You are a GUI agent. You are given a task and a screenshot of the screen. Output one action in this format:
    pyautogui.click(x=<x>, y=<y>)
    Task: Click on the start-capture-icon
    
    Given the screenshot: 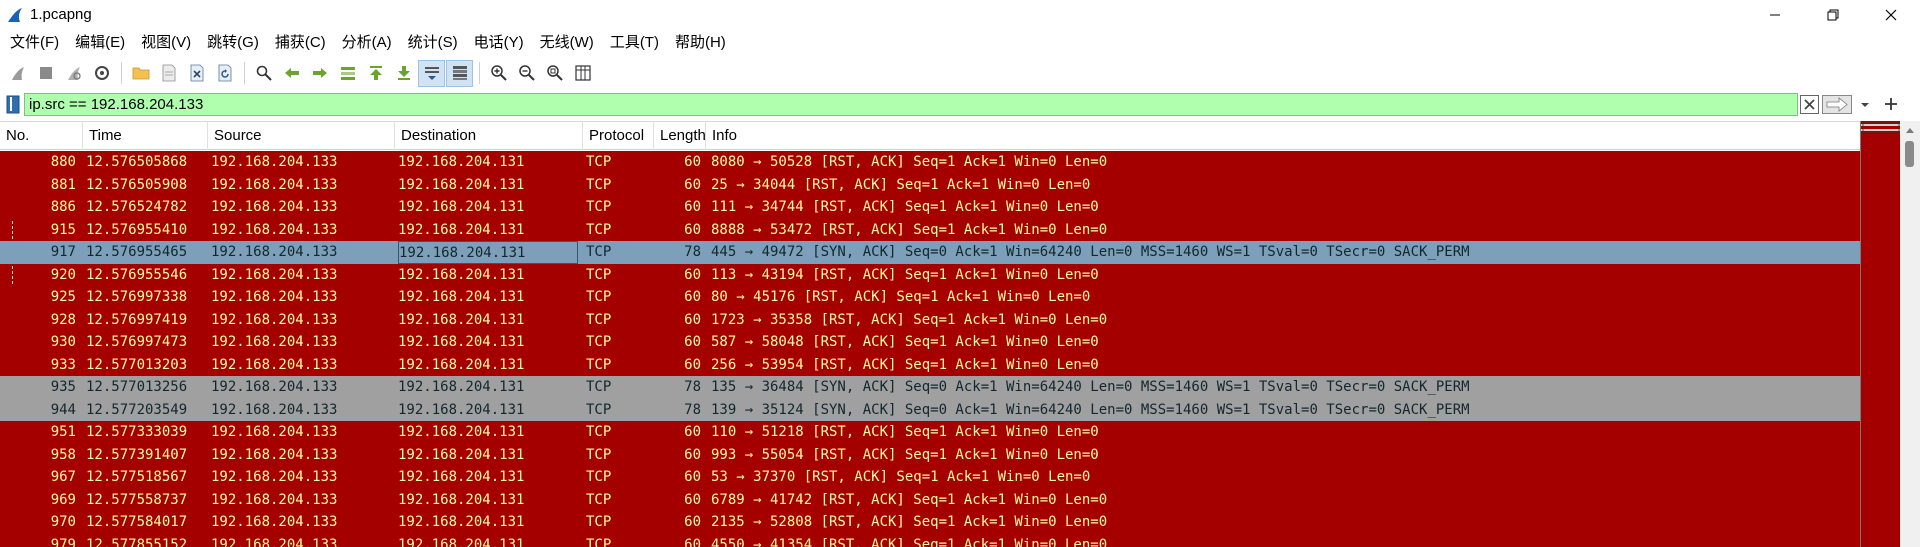 What is the action you would take?
    pyautogui.click(x=17, y=73)
    